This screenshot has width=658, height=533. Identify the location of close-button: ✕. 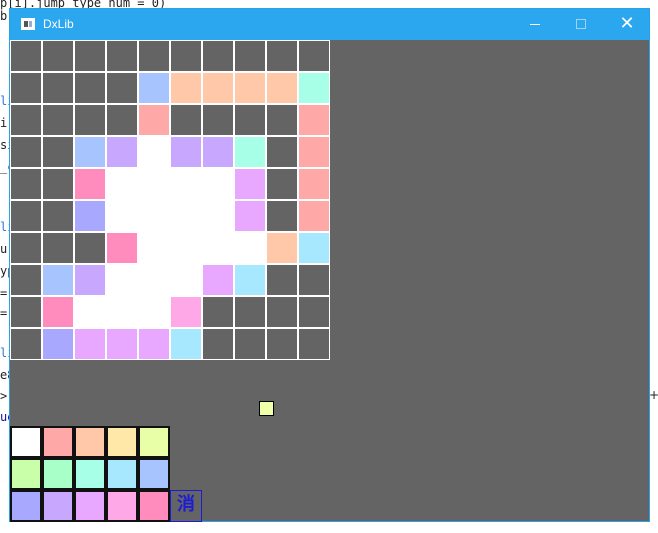
(627, 24).